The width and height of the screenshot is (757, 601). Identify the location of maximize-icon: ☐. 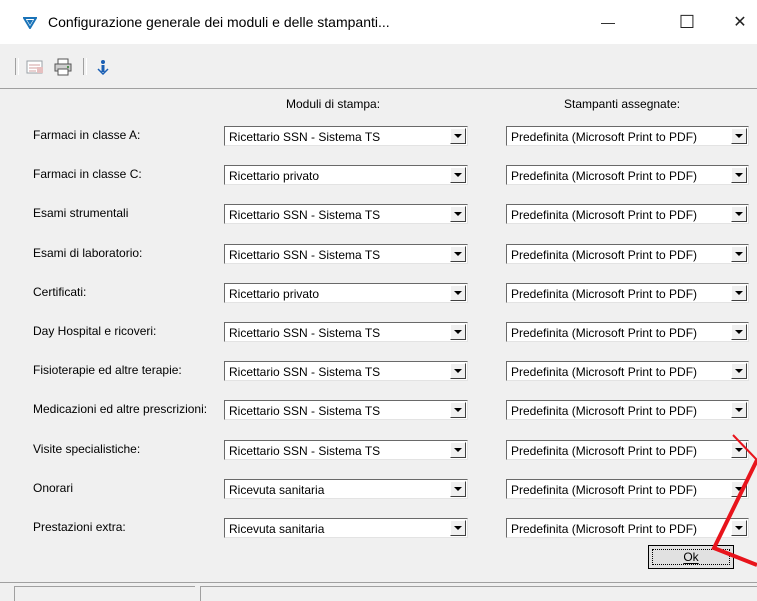
(687, 21).